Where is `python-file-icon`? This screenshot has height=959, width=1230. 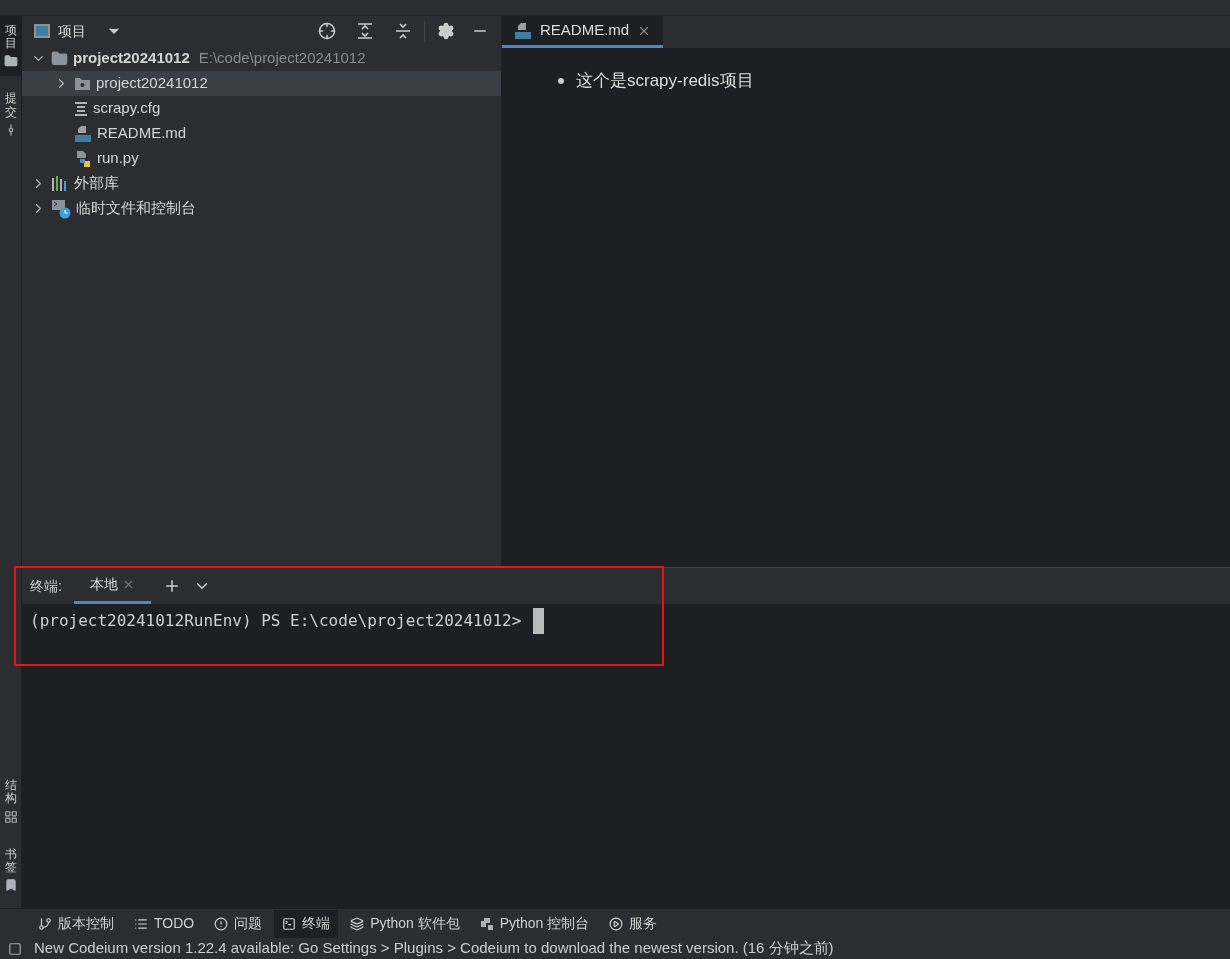 python-file-icon is located at coordinates (83, 158).